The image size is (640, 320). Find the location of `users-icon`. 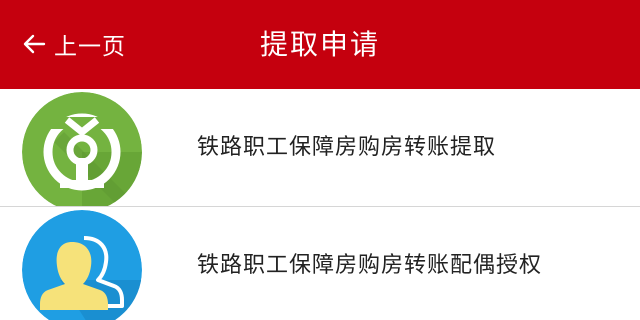

users-icon is located at coordinates (82, 265).